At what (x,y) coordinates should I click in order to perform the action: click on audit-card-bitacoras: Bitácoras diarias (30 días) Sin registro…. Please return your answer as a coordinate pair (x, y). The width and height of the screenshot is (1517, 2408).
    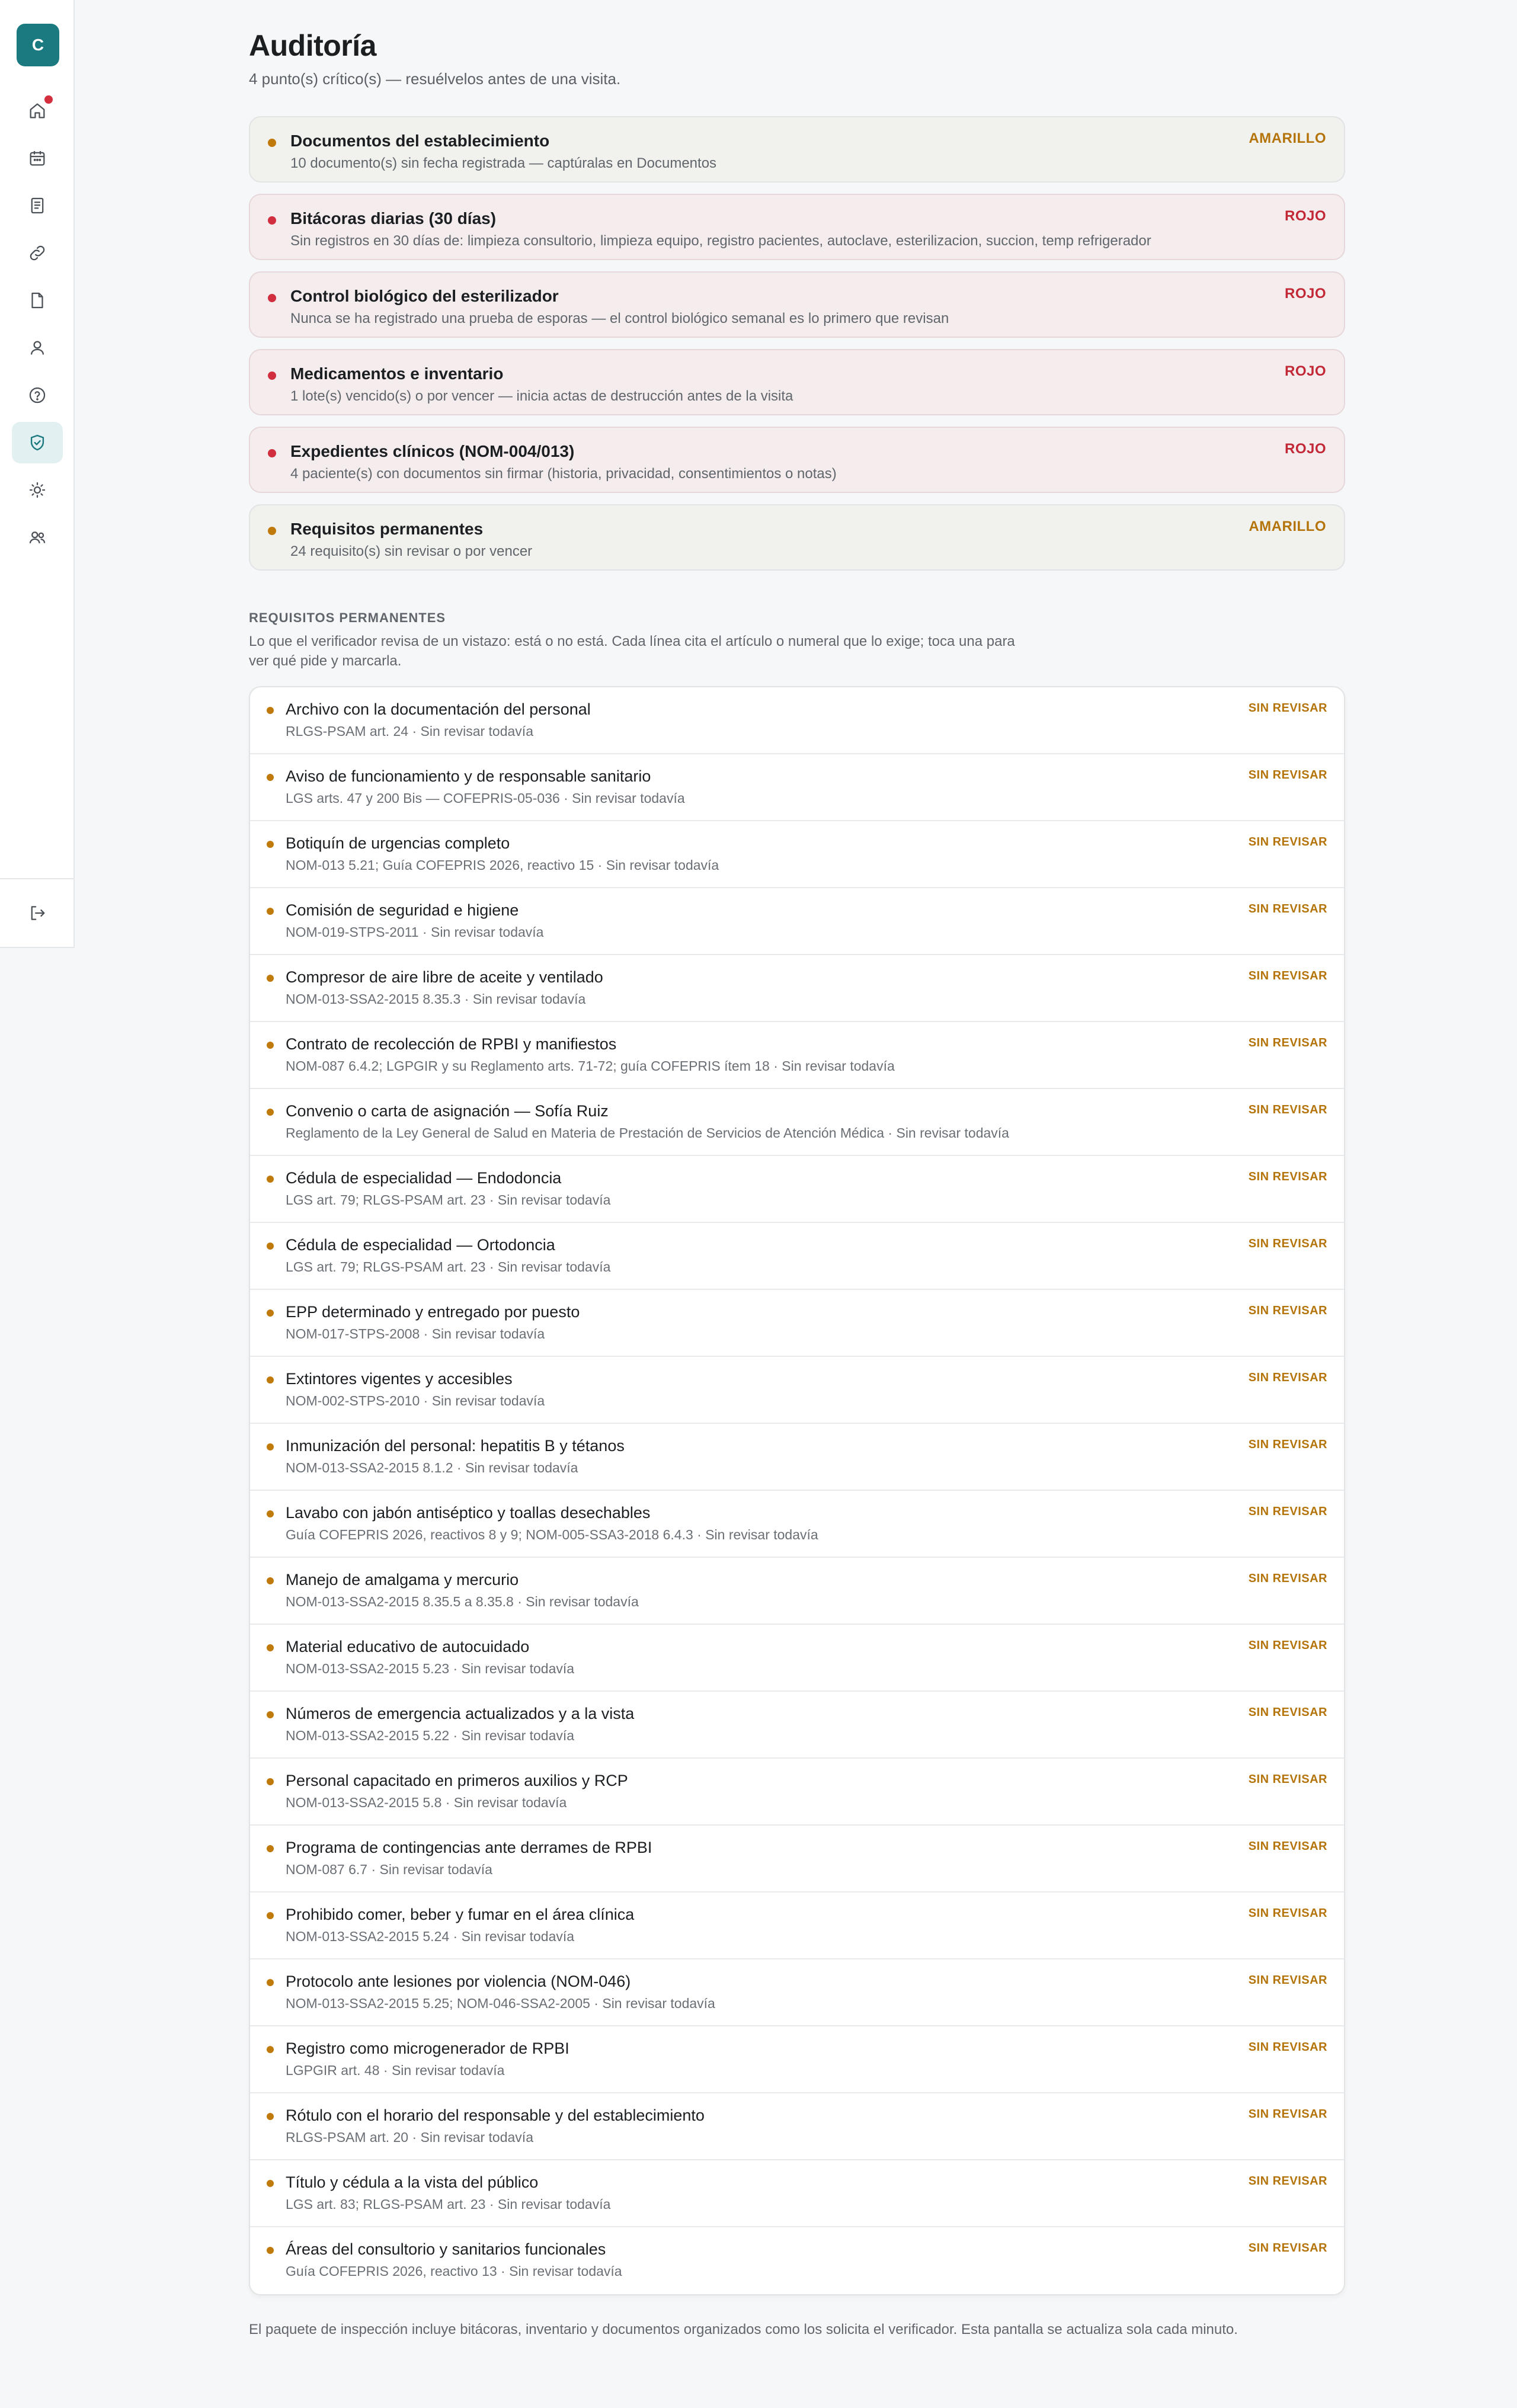
    Looking at the image, I should click on (797, 227).